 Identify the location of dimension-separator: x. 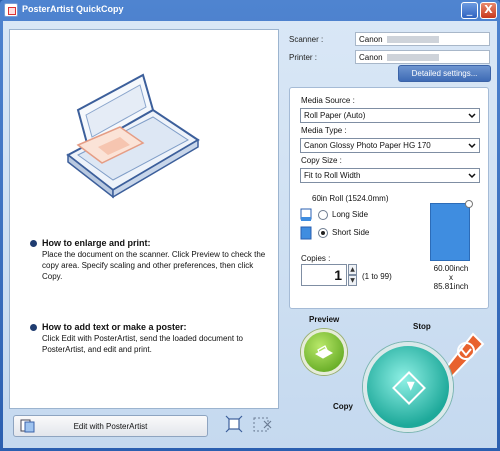
(451, 277).